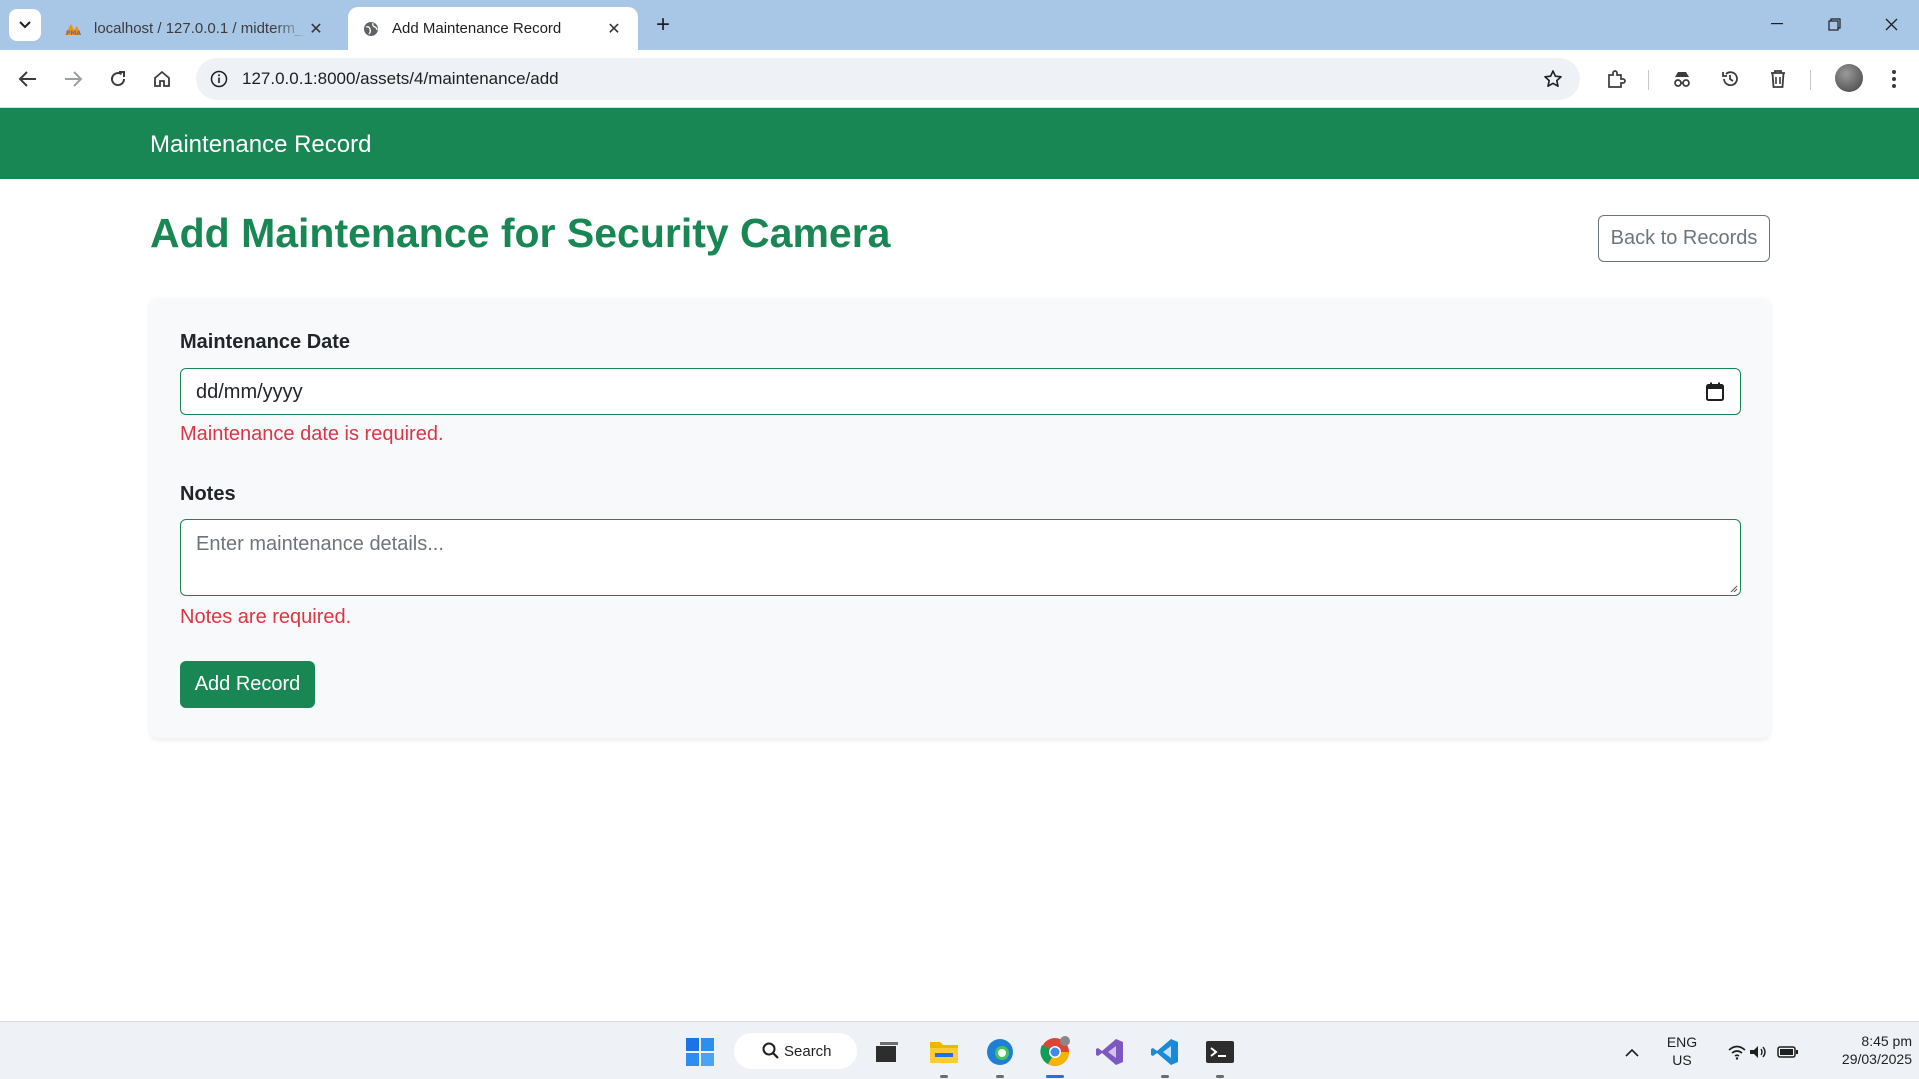 This screenshot has height=1079, width=1919. I want to click on restore-button, so click(1834, 24).